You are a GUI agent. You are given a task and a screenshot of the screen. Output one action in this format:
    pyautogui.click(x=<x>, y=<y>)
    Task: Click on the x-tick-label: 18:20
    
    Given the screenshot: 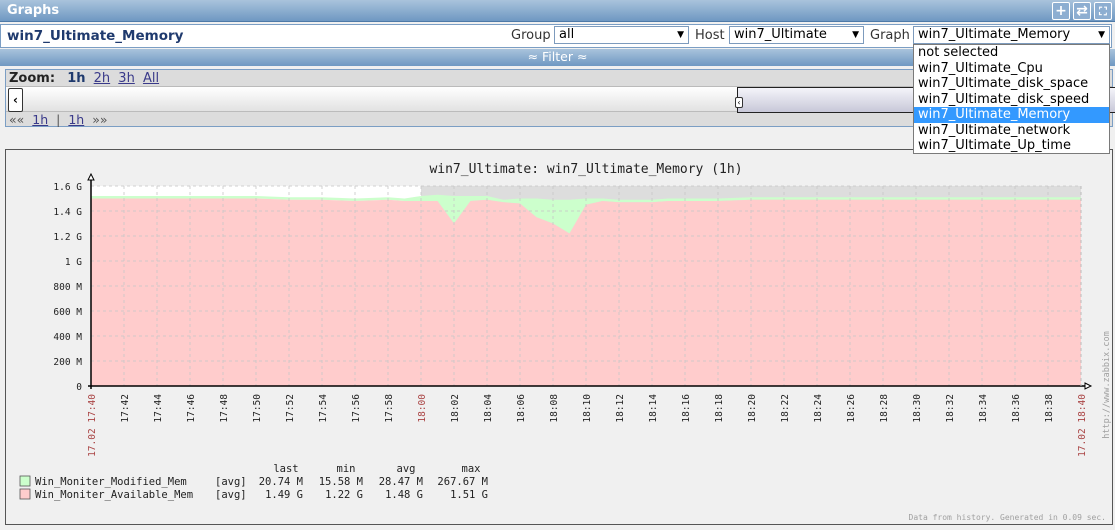 What is the action you would take?
    pyautogui.click(x=752, y=408)
    